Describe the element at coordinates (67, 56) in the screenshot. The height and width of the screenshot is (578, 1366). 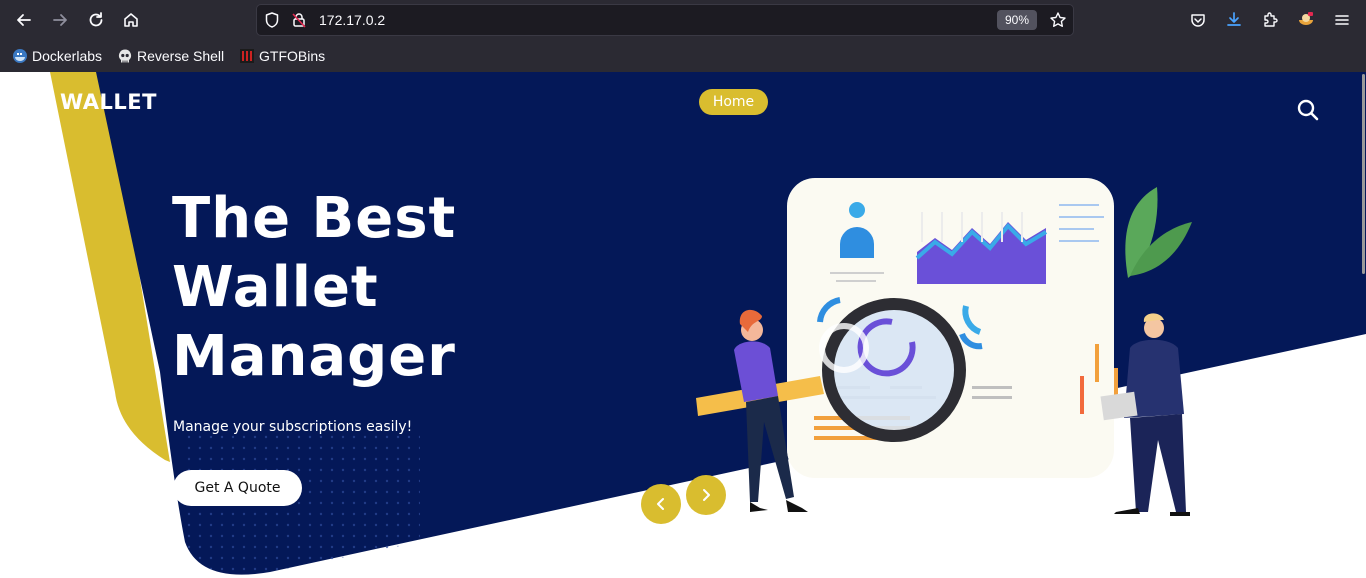
I see `bookmark-label: Dockerlabs` at that location.